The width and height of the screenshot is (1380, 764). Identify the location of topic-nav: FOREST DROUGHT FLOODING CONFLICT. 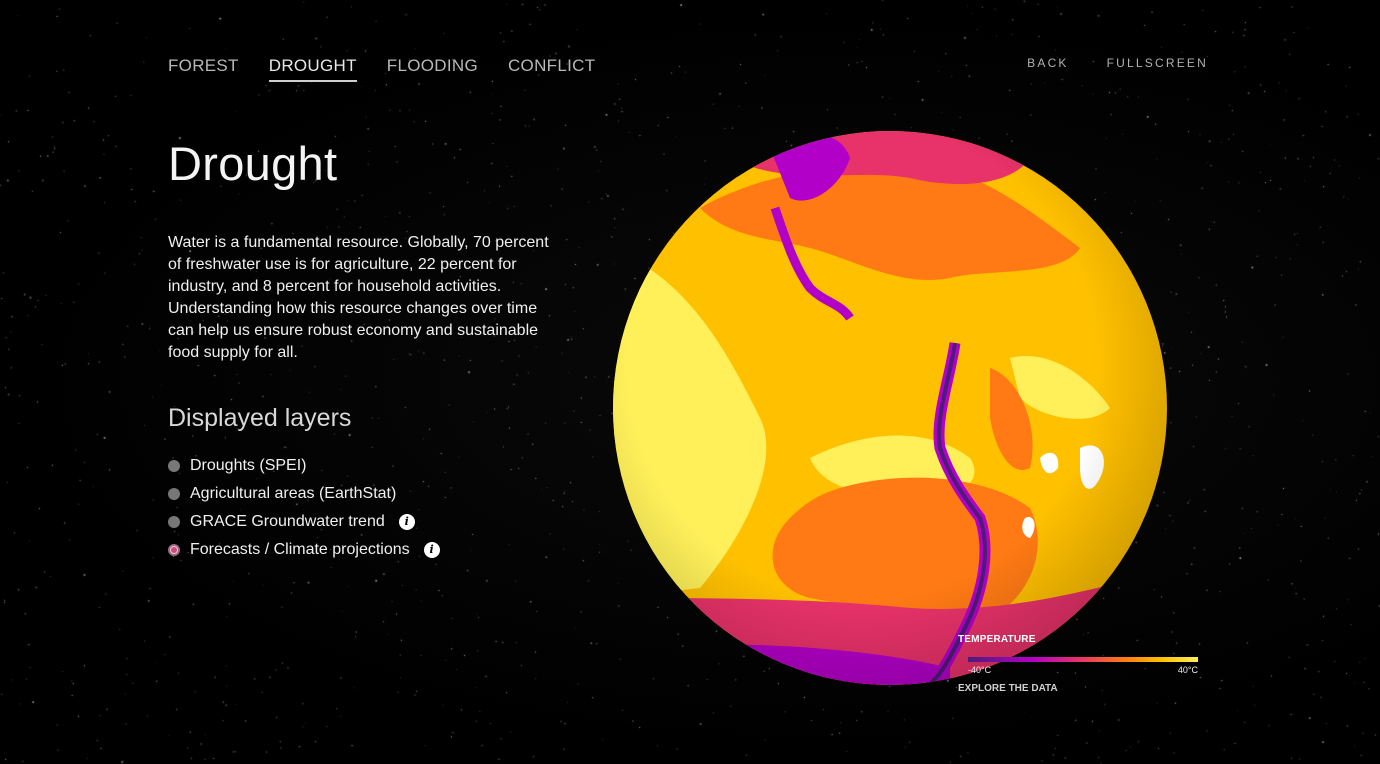
(381, 69).